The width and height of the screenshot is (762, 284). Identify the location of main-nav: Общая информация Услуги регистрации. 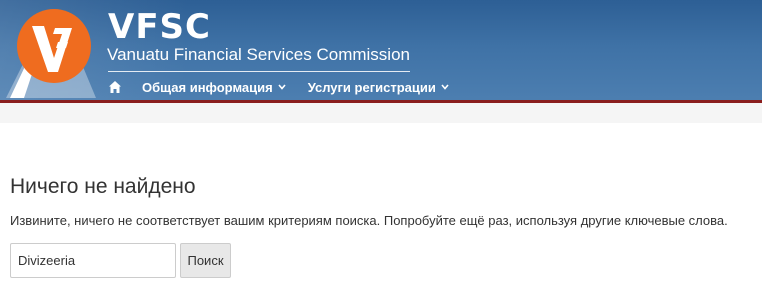
(289, 87).